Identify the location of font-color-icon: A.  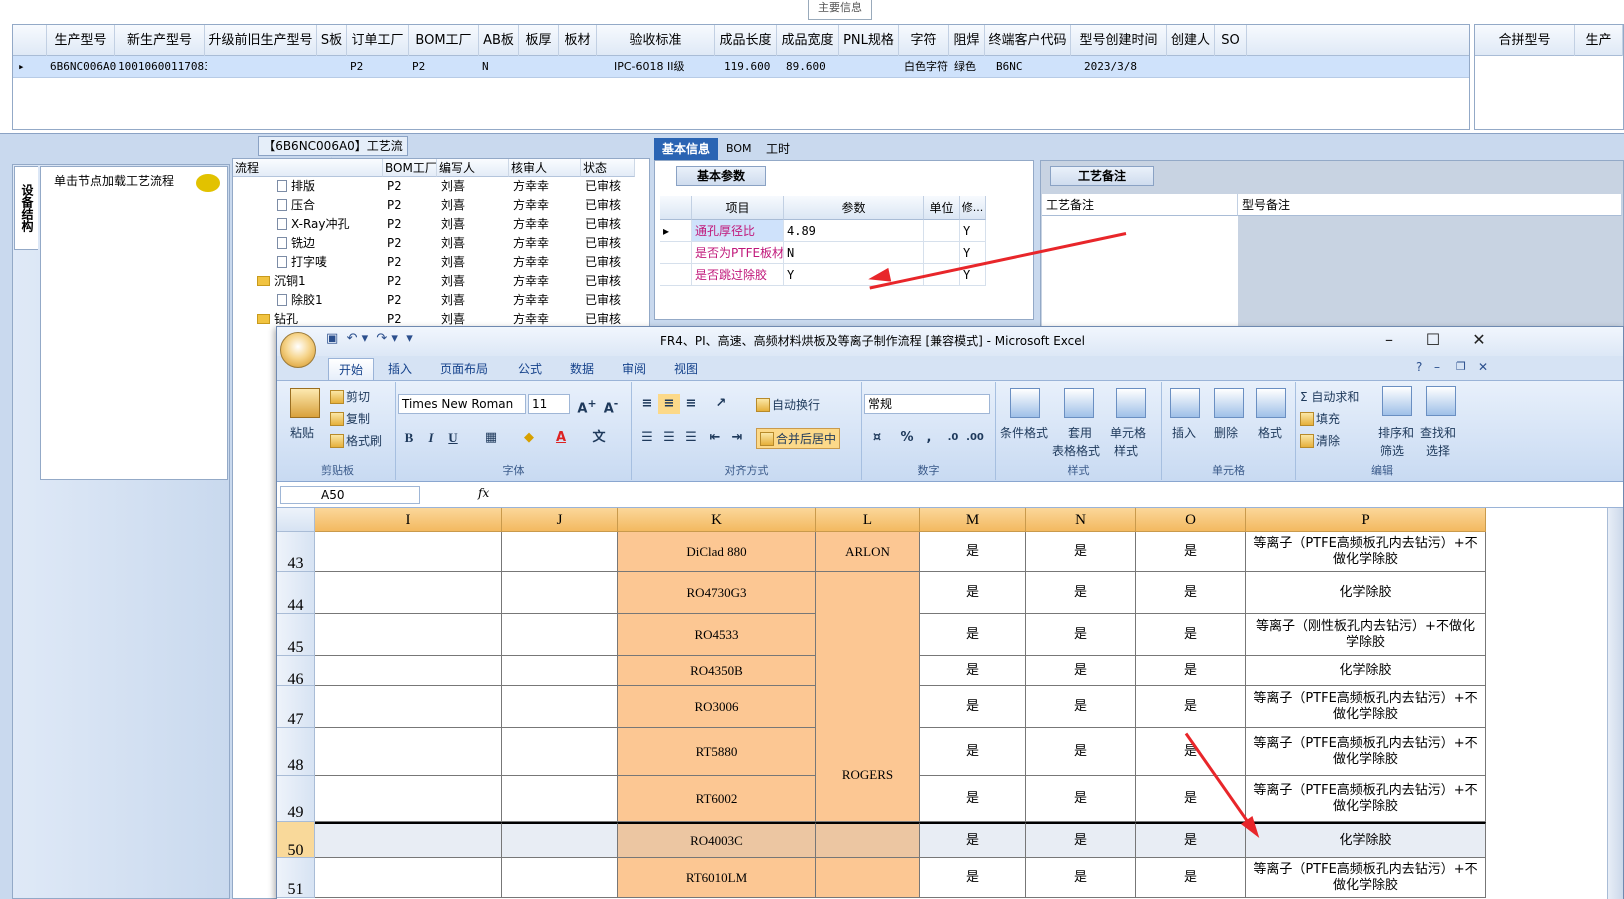
(561, 438).